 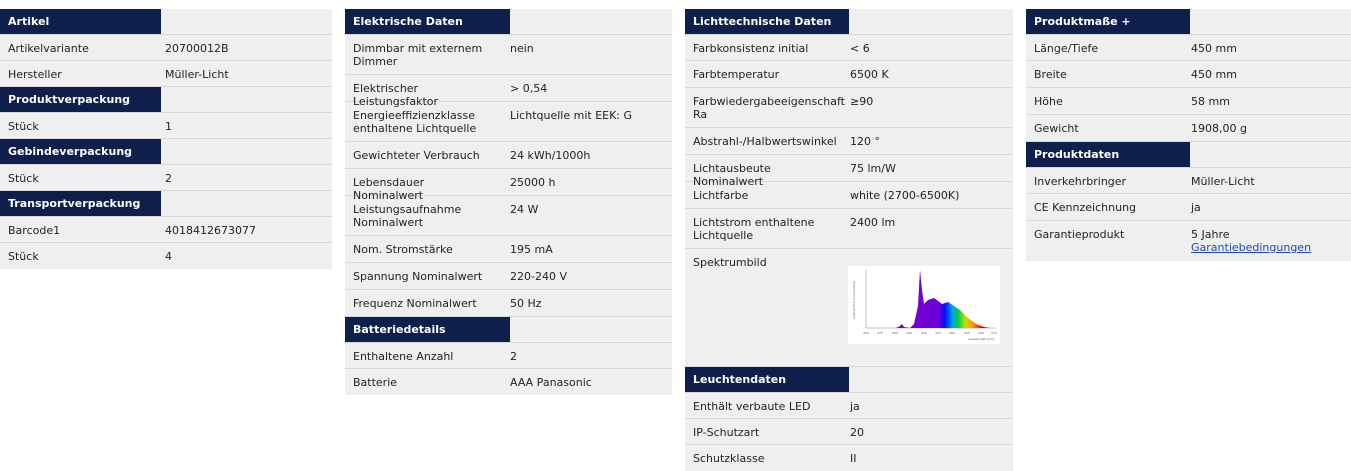 What do you see at coordinates (1188, 101) in the screenshot?
I see `table-row: Höhe 58 mm` at bounding box center [1188, 101].